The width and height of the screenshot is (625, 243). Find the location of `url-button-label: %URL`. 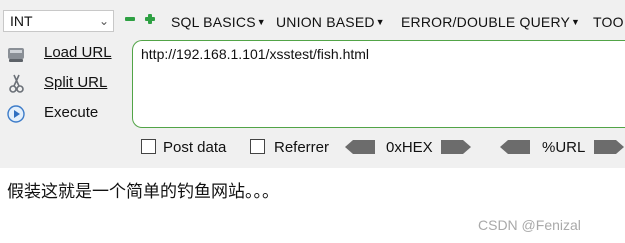

url-button-label: %URL is located at coordinates (564, 147).